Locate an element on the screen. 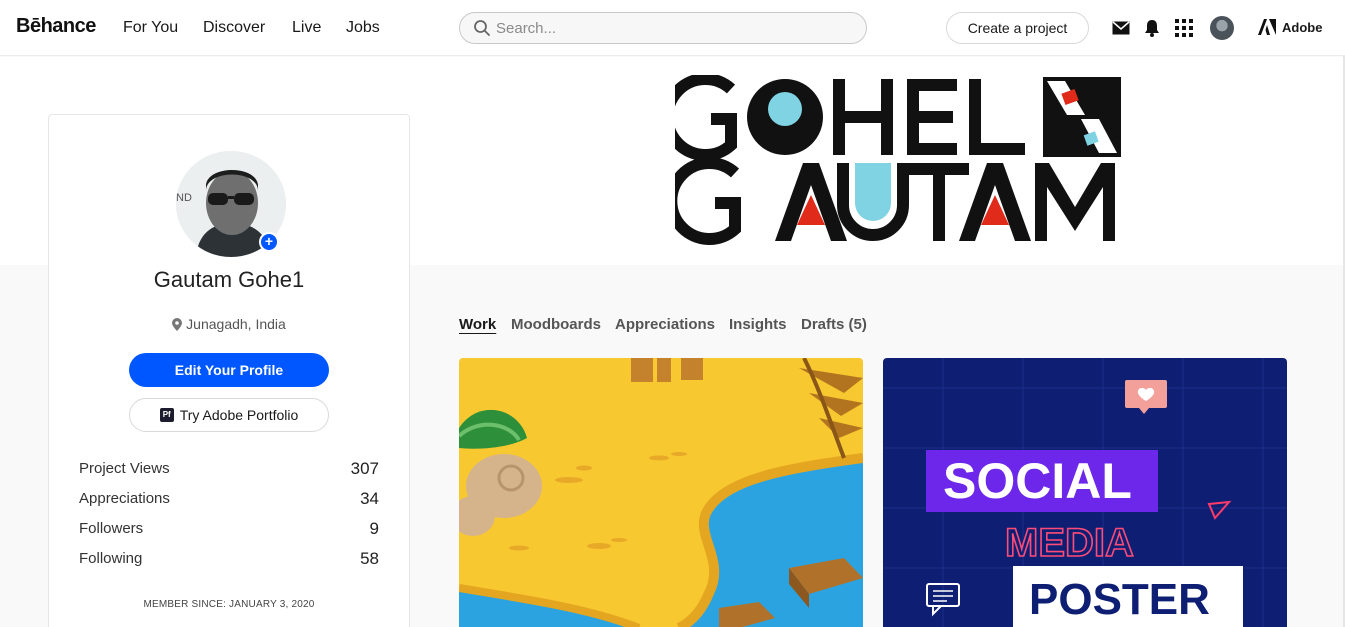 The width and height of the screenshot is (1345, 627). adobe-link: Adobe is located at coordinates (1290, 27).